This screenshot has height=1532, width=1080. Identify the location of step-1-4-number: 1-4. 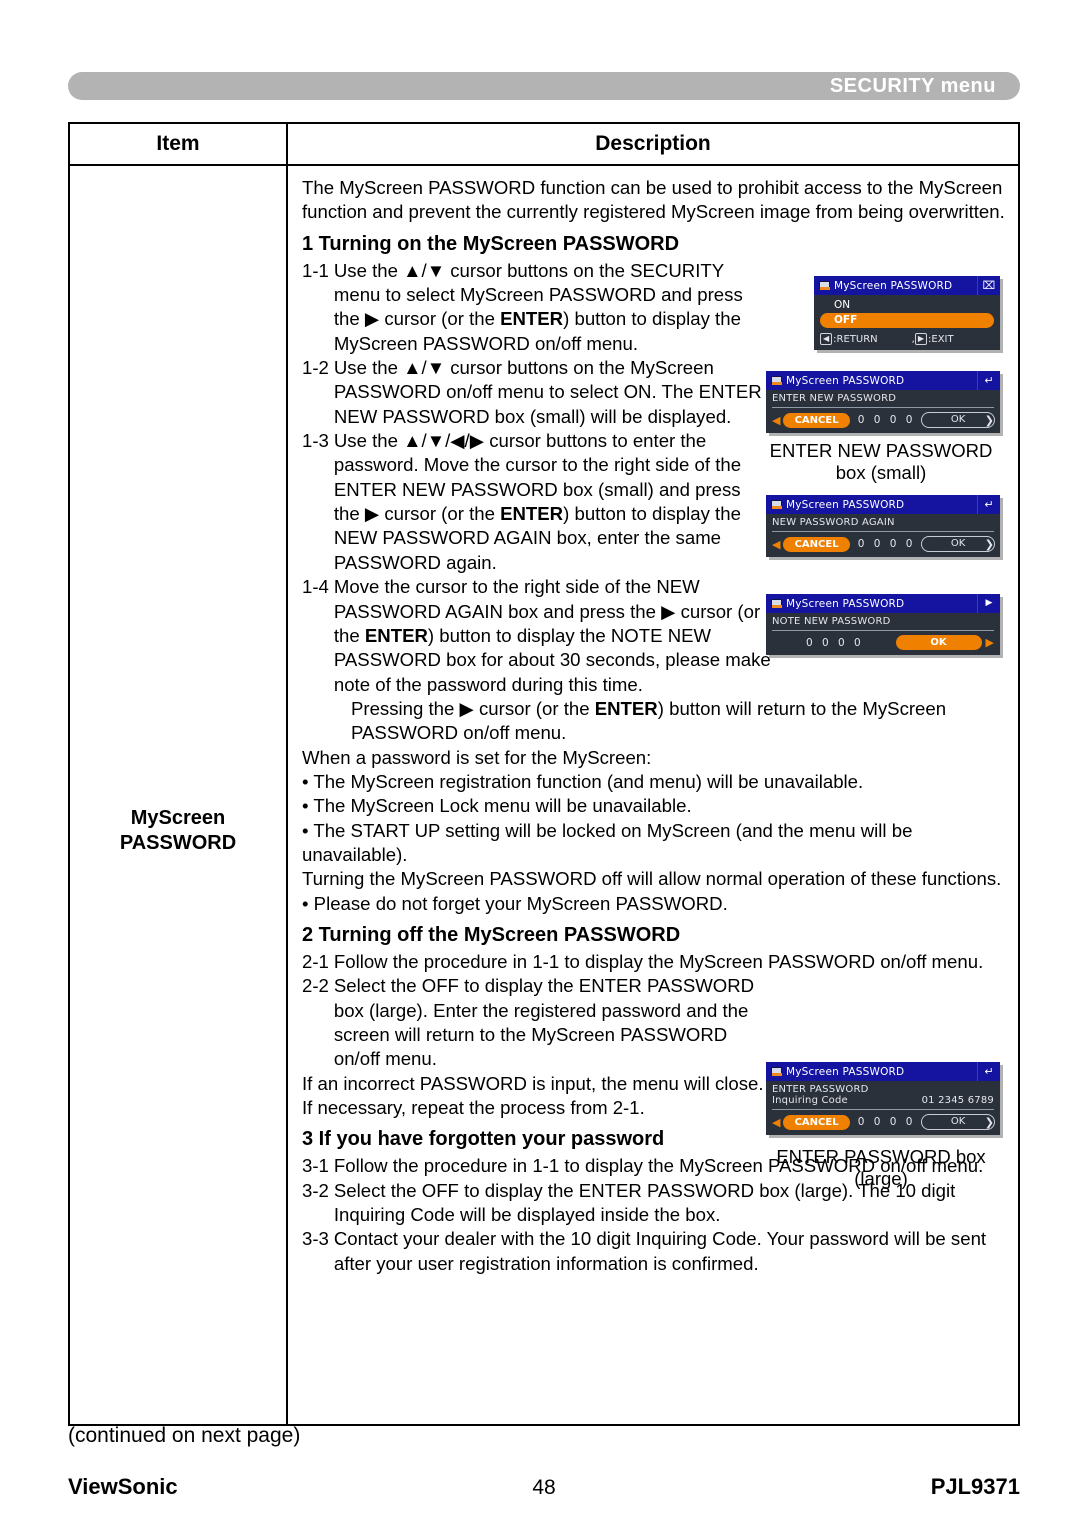
(315, 587).